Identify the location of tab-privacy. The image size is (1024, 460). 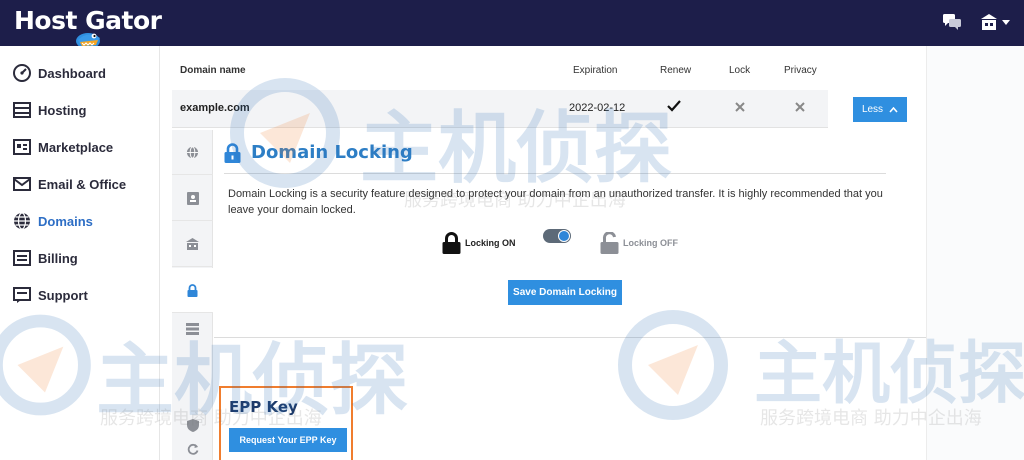
(192, 425).